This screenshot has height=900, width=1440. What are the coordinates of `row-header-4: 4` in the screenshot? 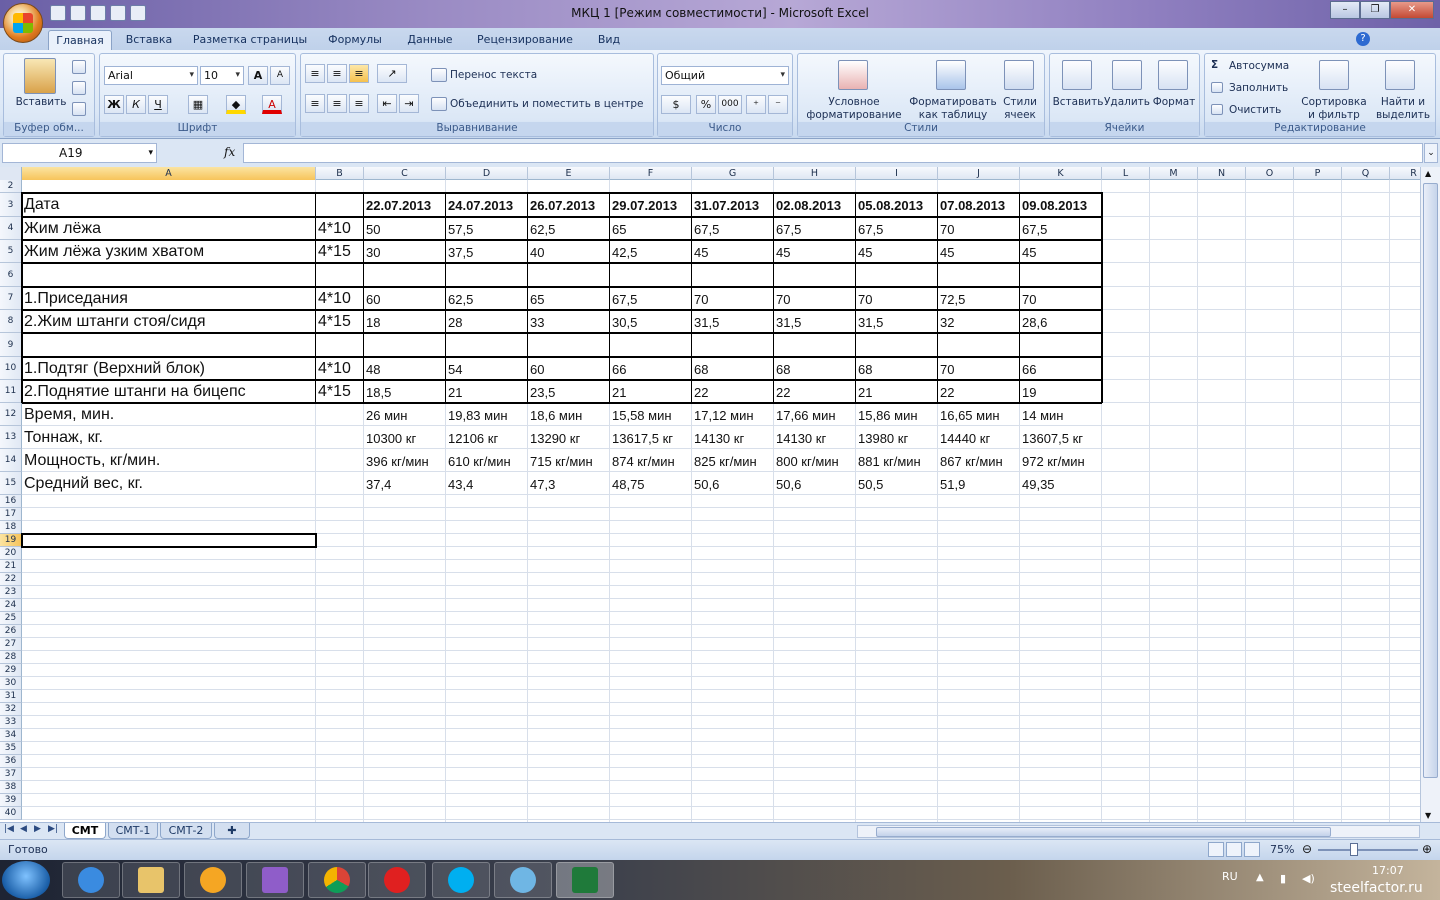 It's located at (11, 228).